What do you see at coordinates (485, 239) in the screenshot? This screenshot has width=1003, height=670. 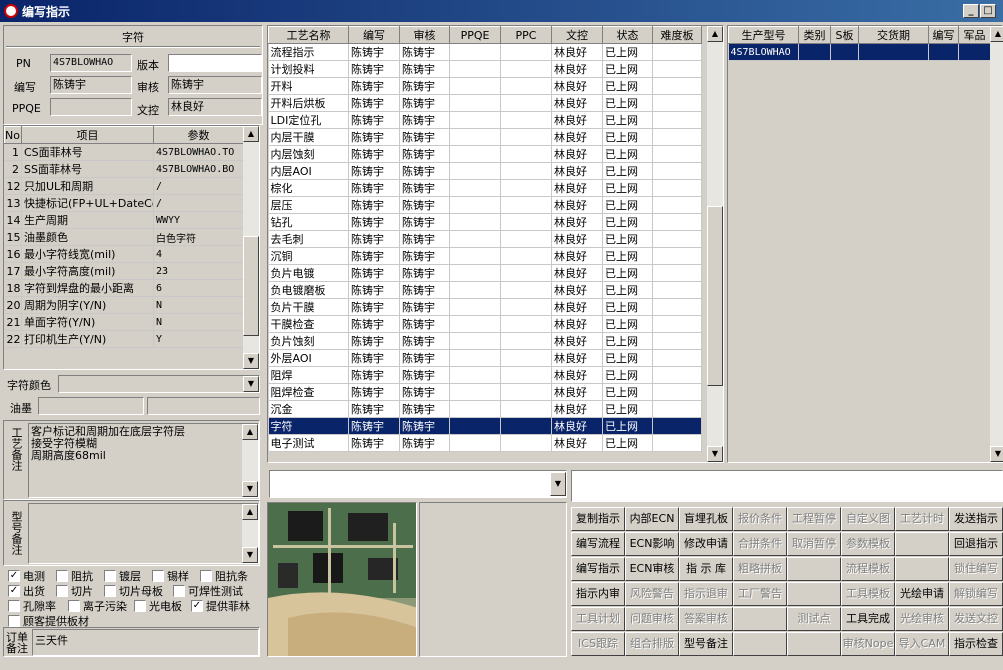 I see `process-row: 去毛刺 陈铸宇 陈铸宇 林良好 已上网` at bounding box center [485, 239].